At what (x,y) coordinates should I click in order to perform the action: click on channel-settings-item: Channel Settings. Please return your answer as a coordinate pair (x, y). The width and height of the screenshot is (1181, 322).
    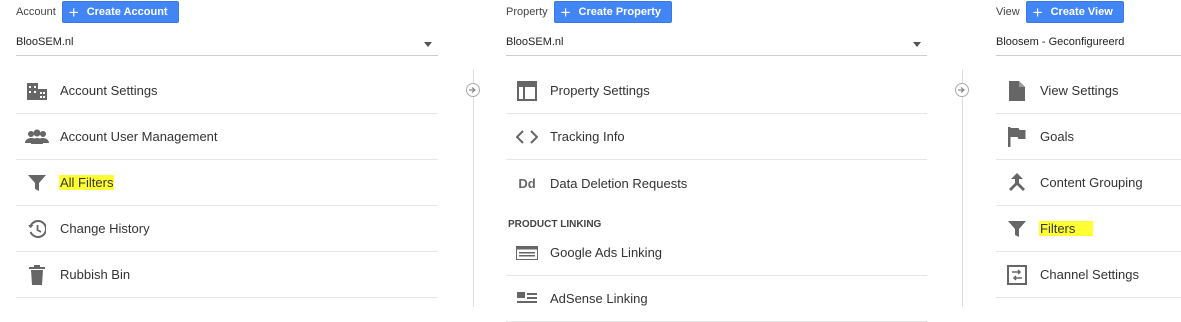
    Looking at the image, I should click on (1088, 275).